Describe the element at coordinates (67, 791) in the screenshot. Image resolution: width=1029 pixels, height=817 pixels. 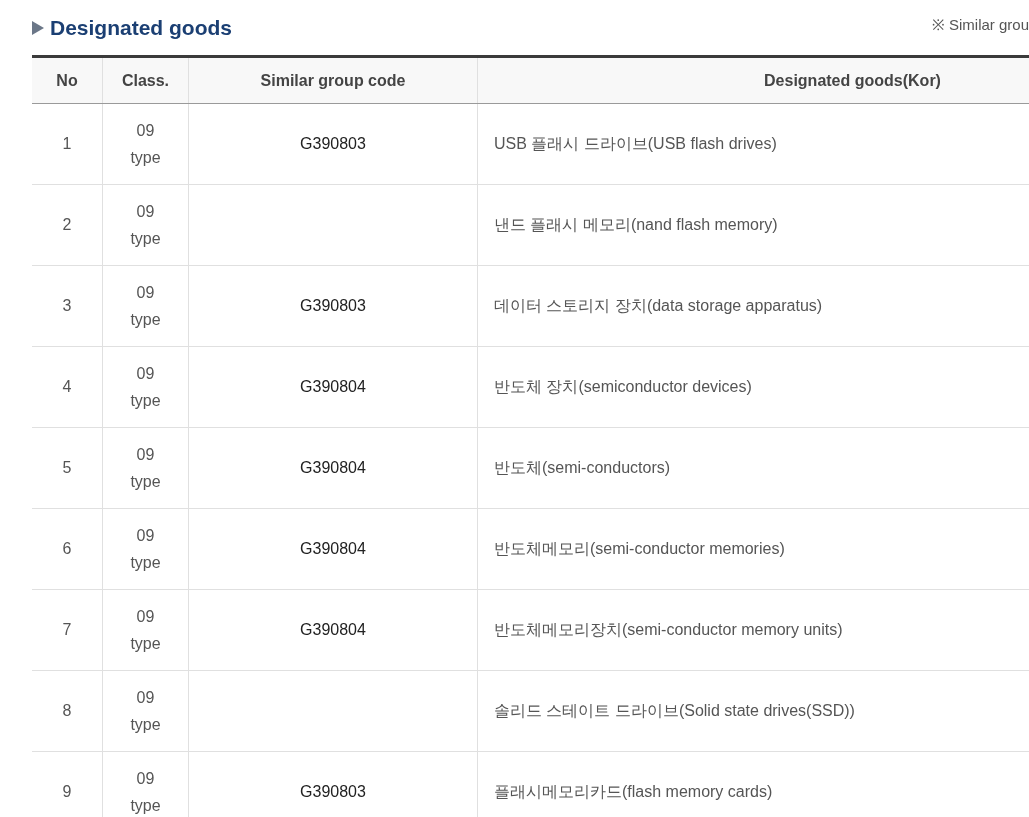
I see `row-number: 9` at that location.